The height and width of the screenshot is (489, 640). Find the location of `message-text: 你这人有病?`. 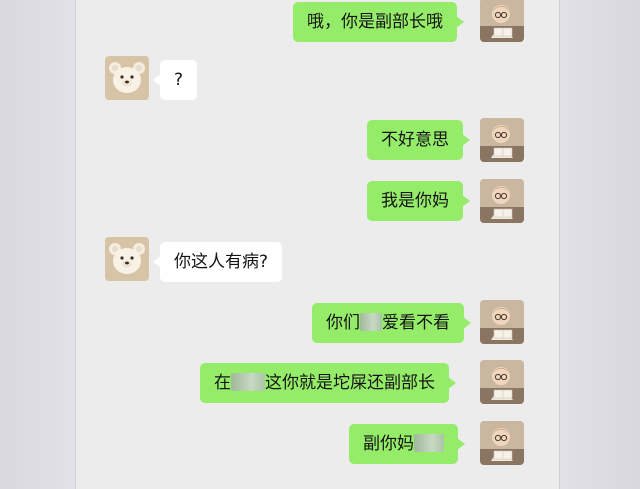

message-text: 你这人有病? is located at coordinates (221, 262).